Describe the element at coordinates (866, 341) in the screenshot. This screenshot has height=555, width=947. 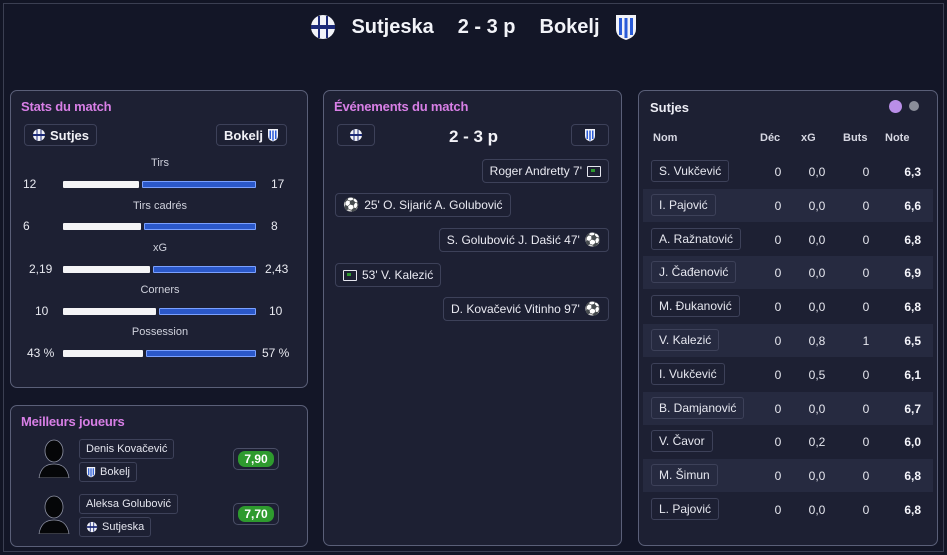
I see `player-goals: 1` at that location.